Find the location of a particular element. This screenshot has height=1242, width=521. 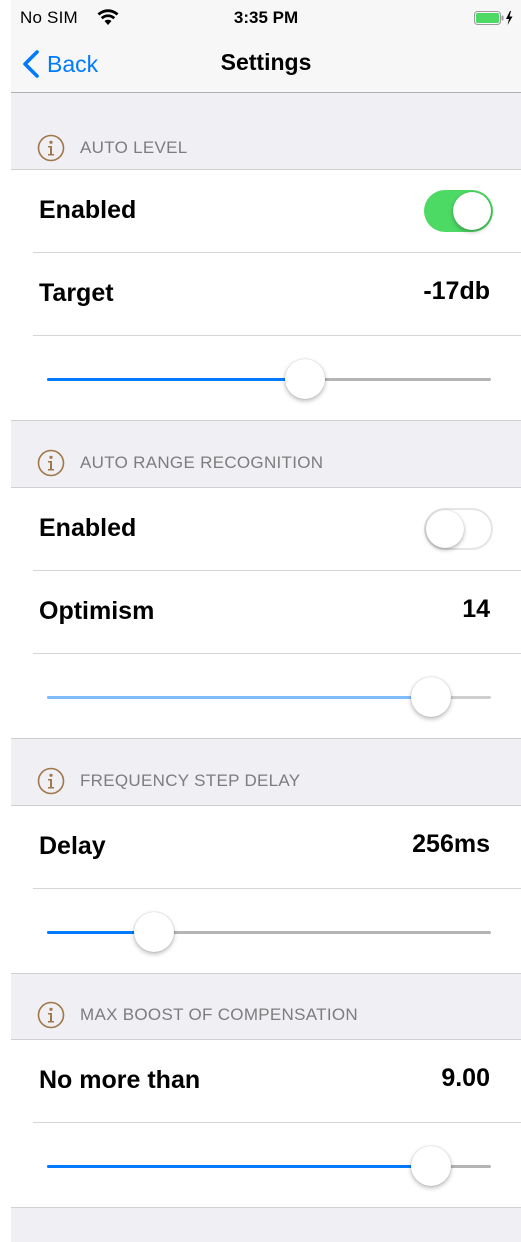

navigation-bar: Back Settings is located at coordinates (266, 64).